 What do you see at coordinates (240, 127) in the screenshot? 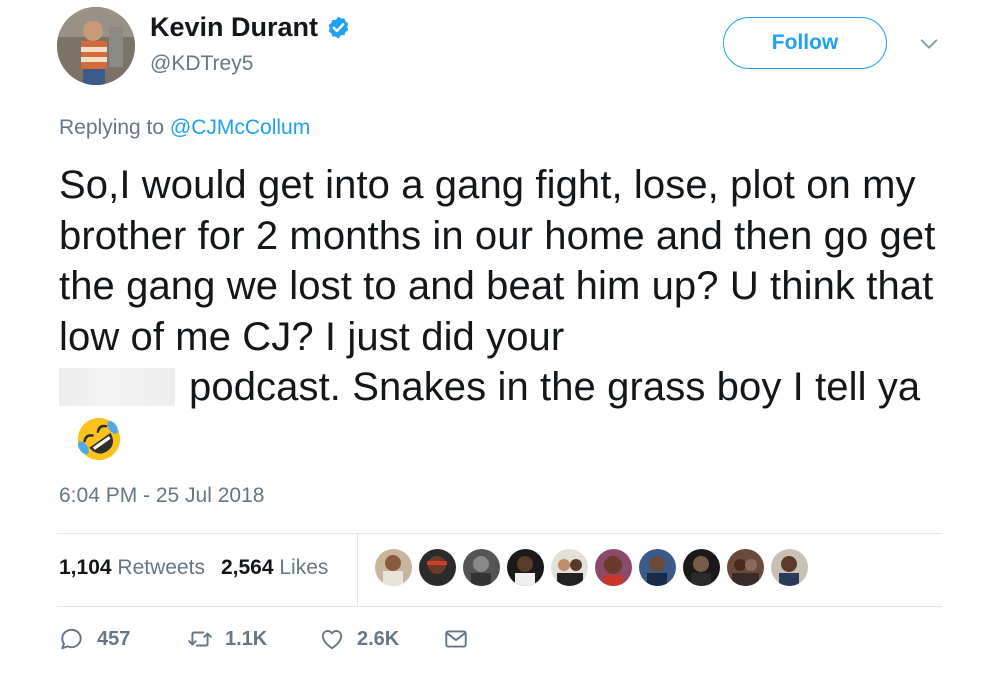
I see `reply-mention-link: @CJMcCollum` at bounding box center [240, 127].